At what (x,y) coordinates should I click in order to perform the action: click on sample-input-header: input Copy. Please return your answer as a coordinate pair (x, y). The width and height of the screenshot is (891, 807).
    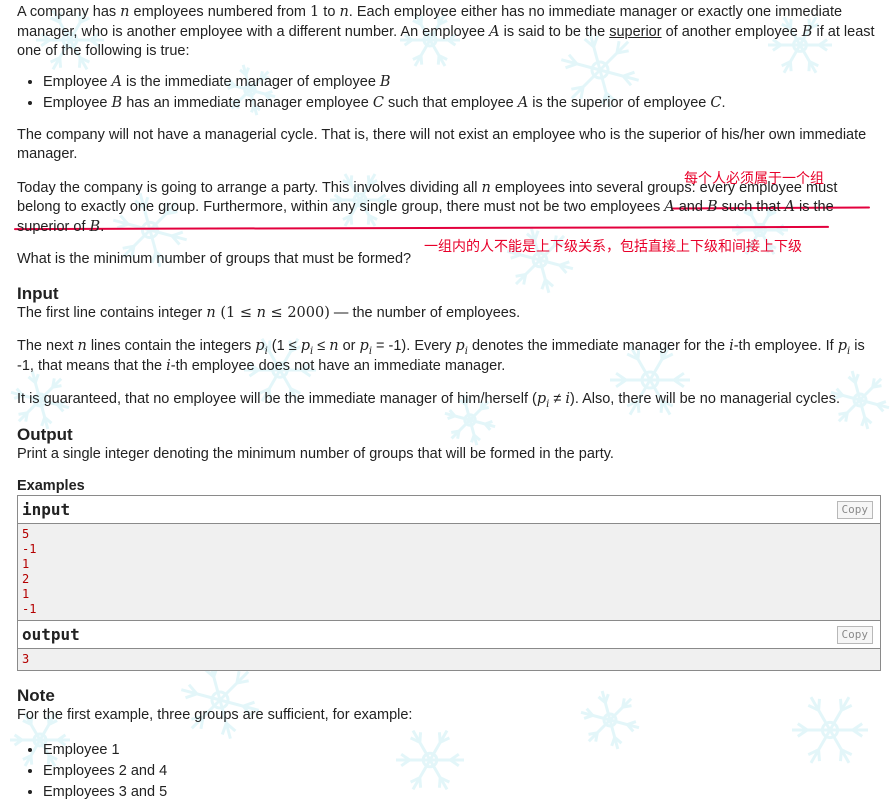
    Looking at the image, I should click on (449, 510).